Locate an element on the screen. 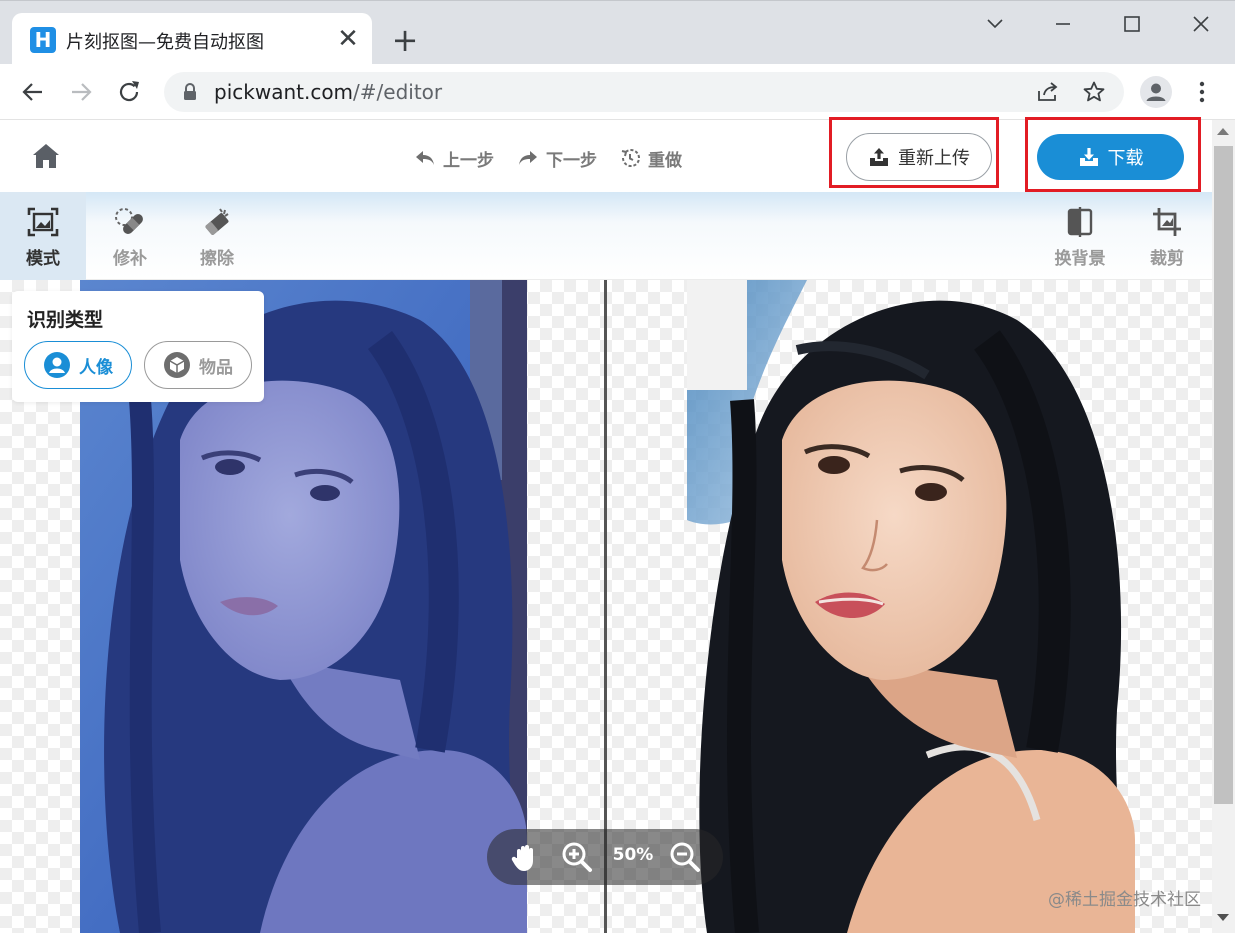 Image resolution: width=1235 pixels, height=933 pixels. type-option-person-label: 人像 is located at coordinates (96, 367).